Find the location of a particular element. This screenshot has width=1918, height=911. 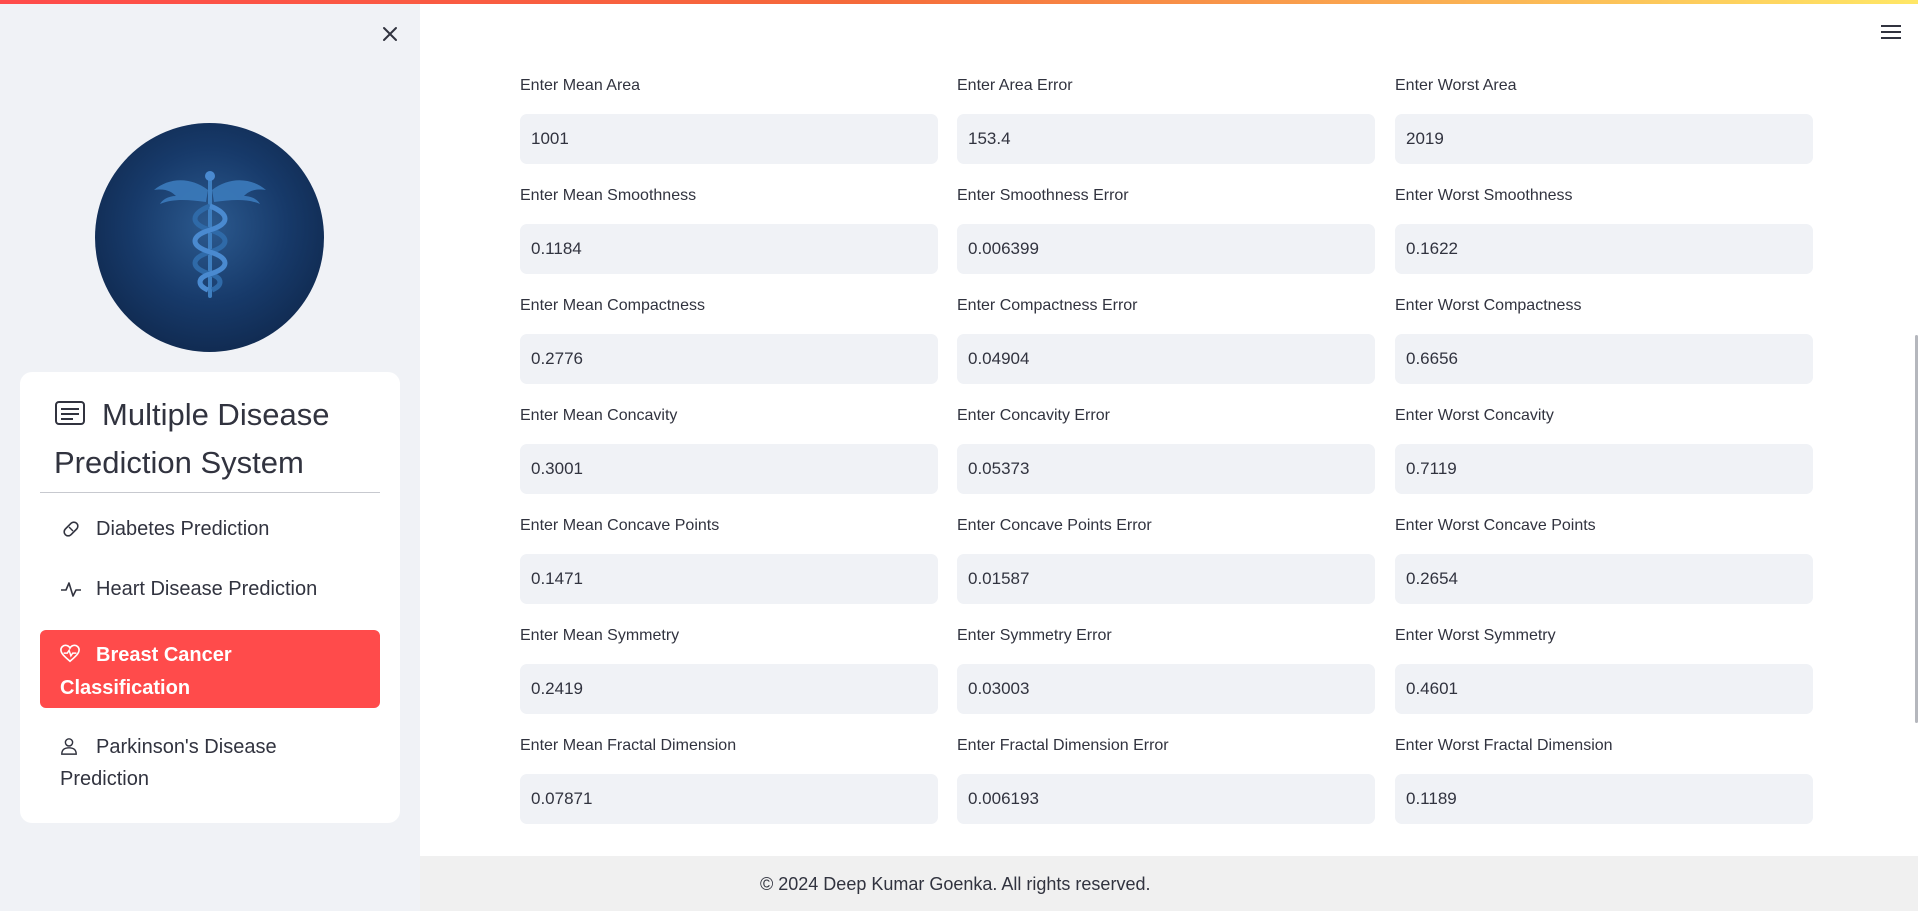

concavity-error-input is located at coordinates (1166, 469).